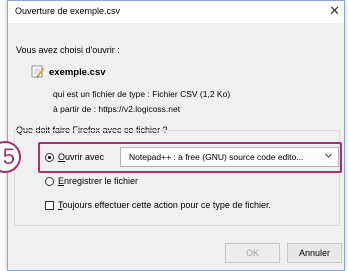 The width and height of the screenshot is (349, 271). Describe the element at coordinates (49, 157) in the screenshot. I see `open-with-radio` at that location.